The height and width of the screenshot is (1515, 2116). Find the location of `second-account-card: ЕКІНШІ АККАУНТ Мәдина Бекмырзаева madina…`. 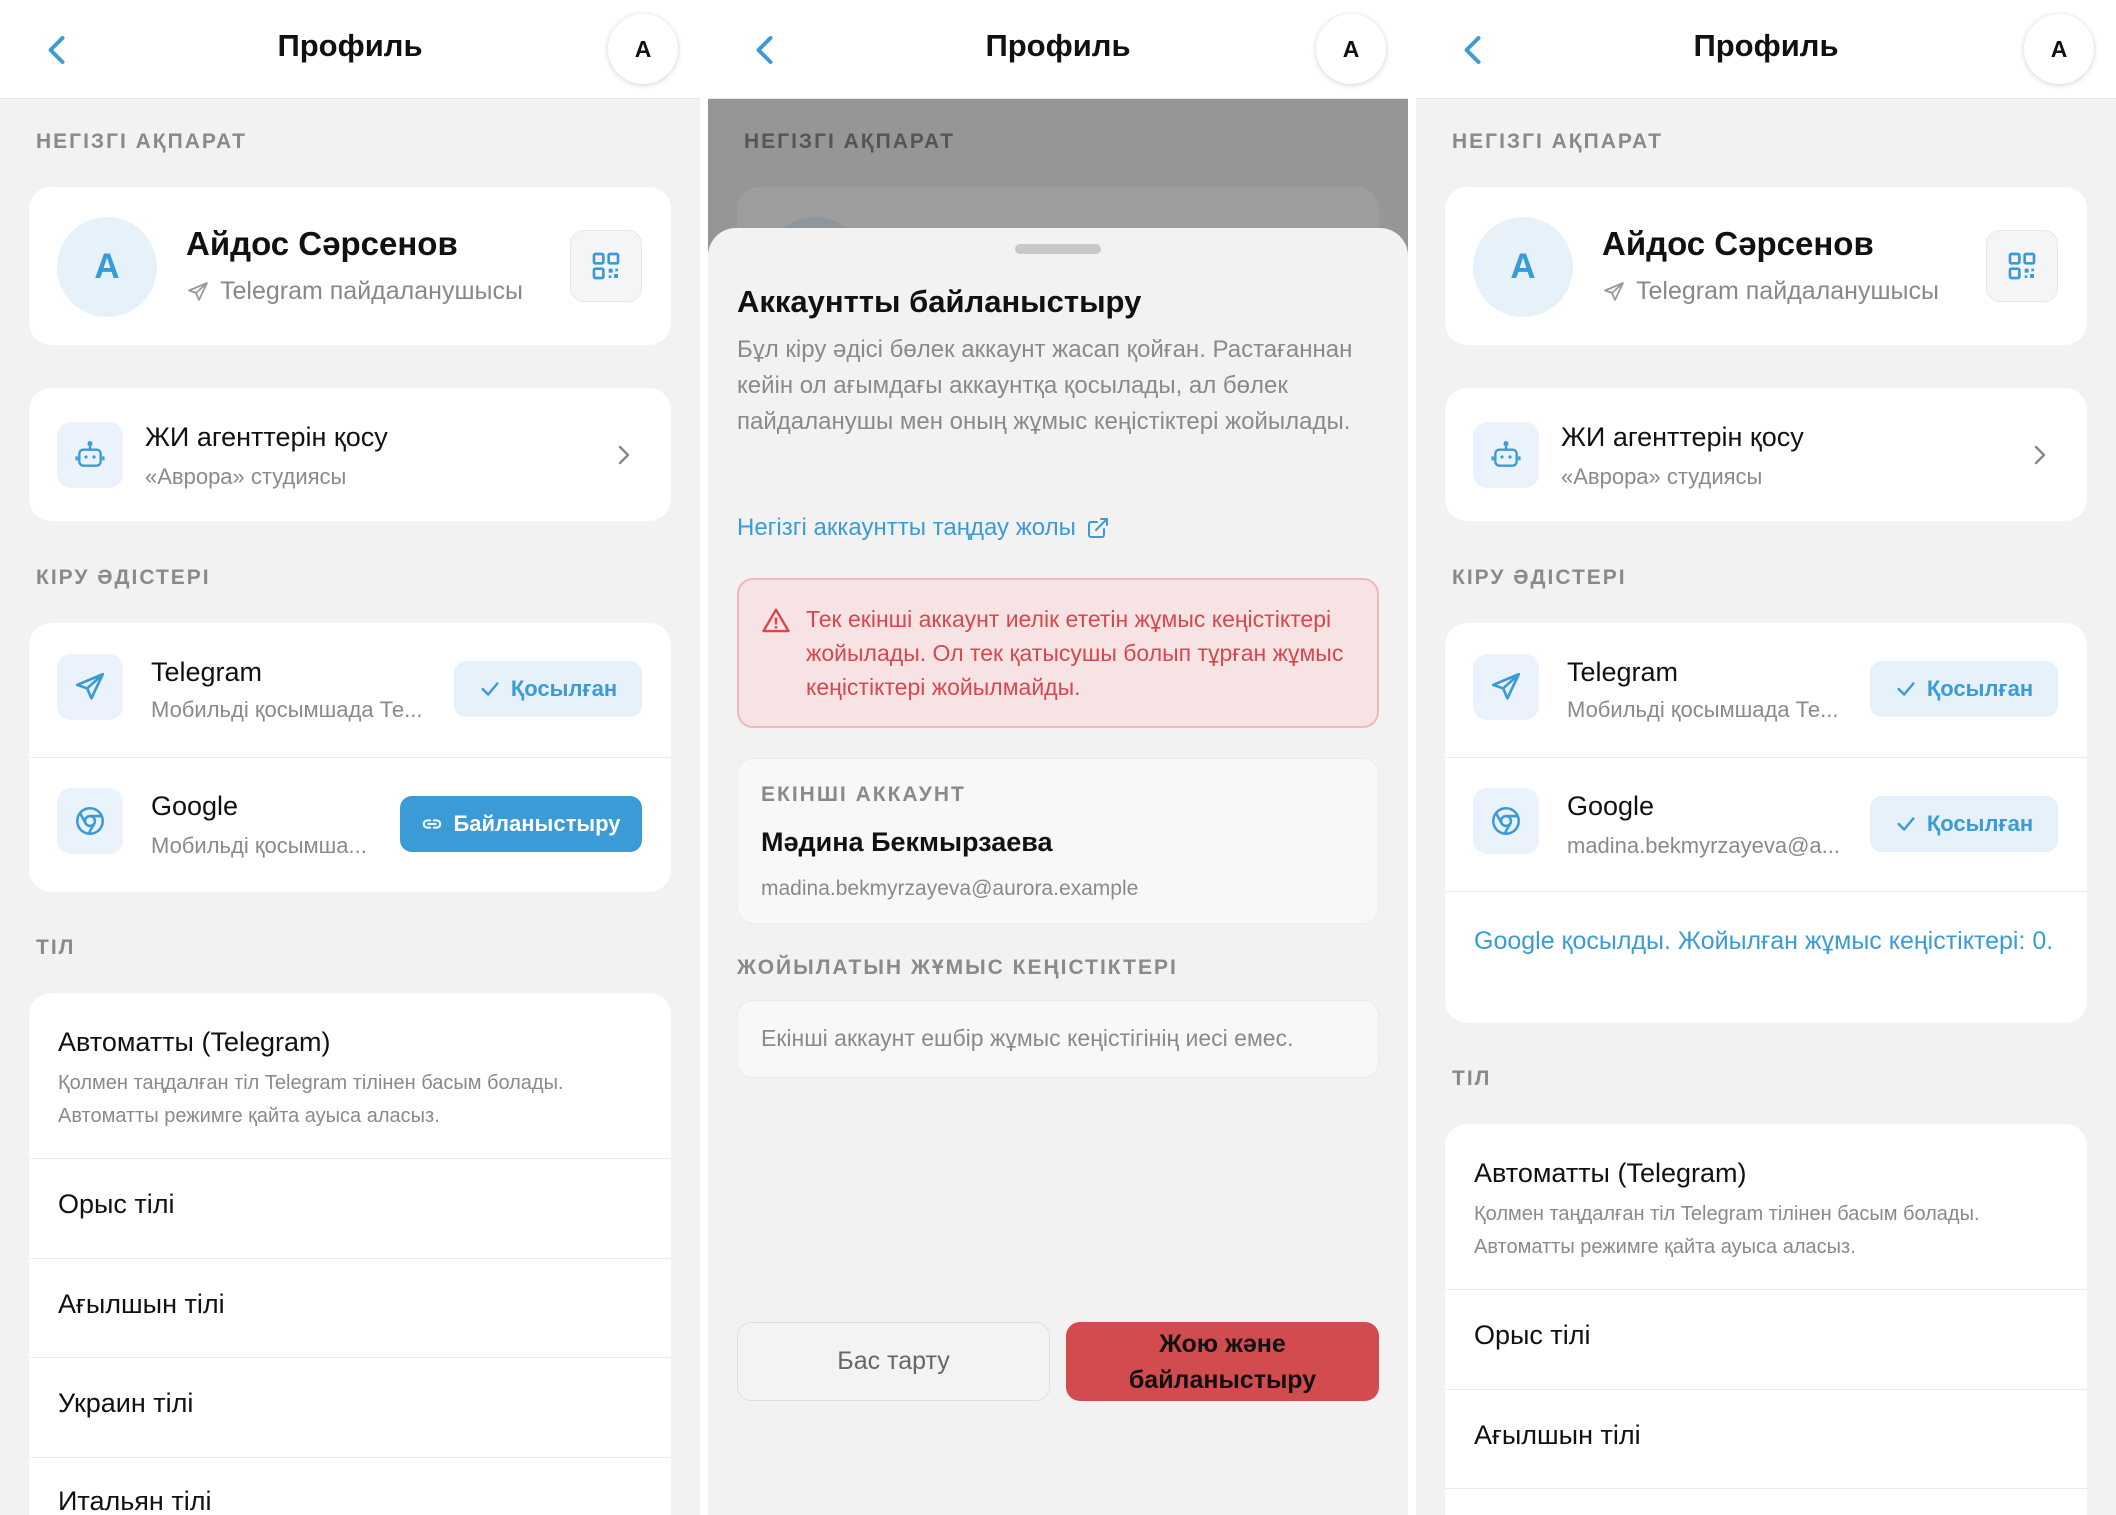

second-account-card: ЕКІНШІ АККАУНТ Мәдина Бекмырзаева madina… is located at coordinates (1058, 841).